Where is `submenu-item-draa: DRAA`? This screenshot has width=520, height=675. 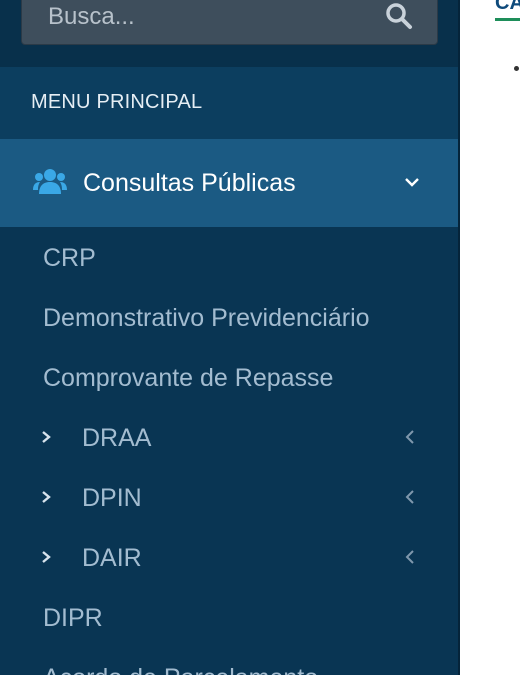
submenu-item-draa: DRAA is located at coordinates (229, 437).